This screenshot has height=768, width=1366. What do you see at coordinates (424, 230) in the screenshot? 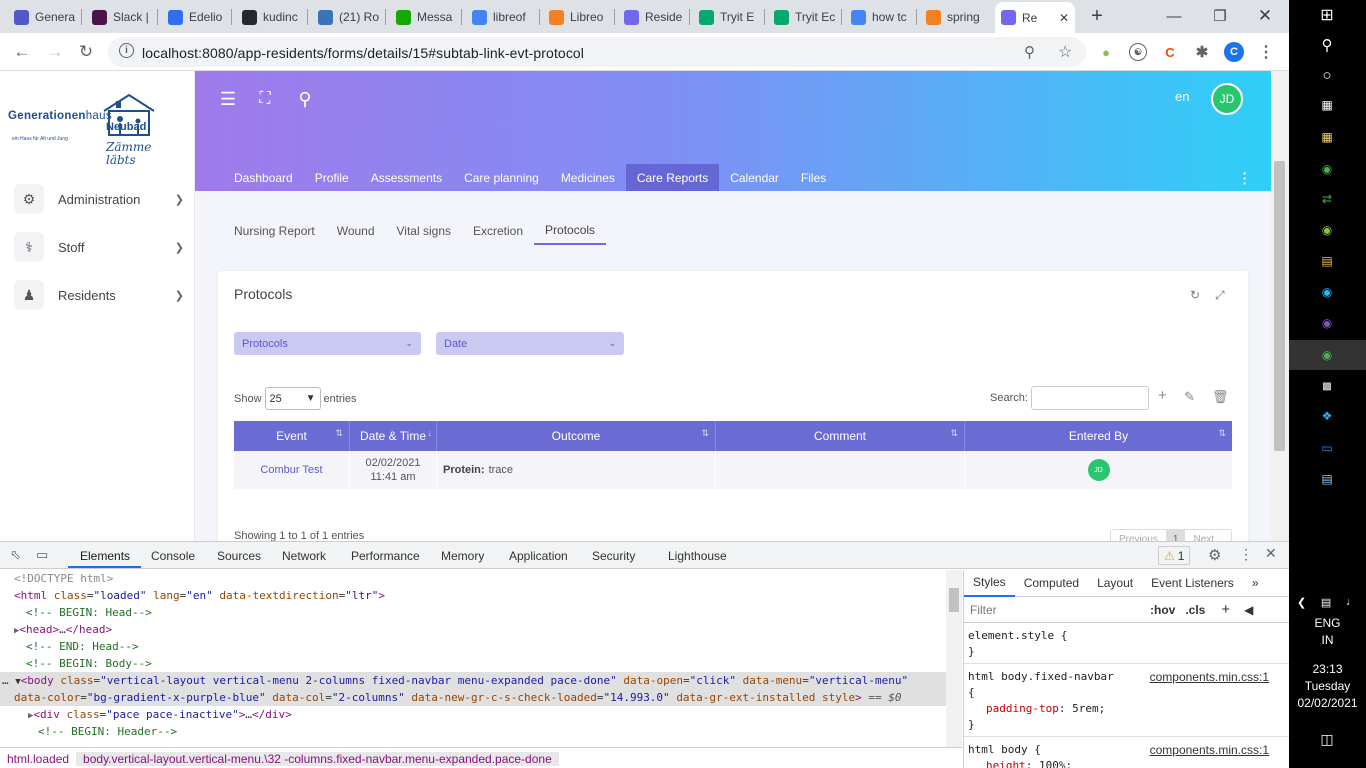
I see `subtab-vital-signs: Vital signs` at bounding box center [424, 230].